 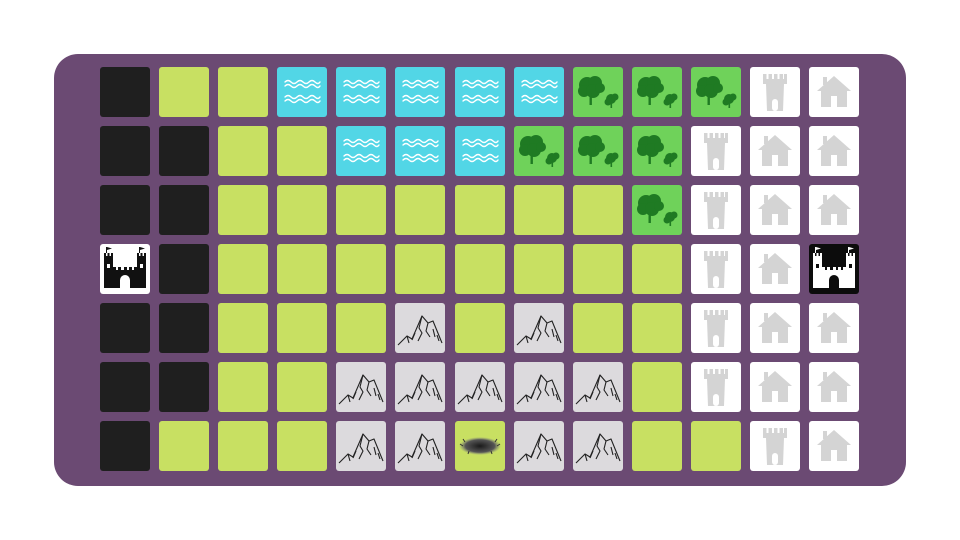 I want to click on pit-tile, so click(x=479, y=446).